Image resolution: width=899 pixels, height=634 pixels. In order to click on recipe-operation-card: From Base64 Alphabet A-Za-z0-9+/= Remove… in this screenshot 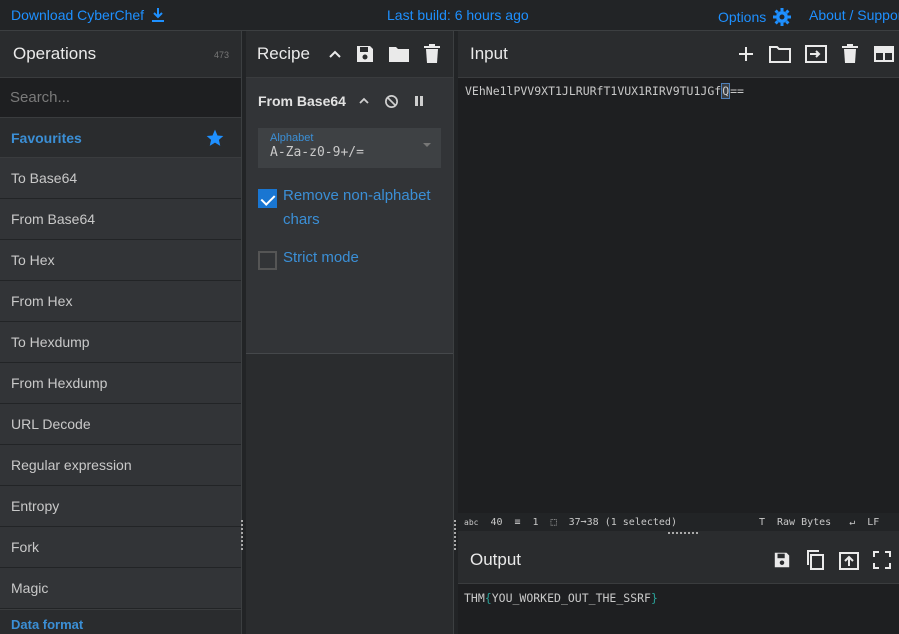, I will do `click(349, 216)`.